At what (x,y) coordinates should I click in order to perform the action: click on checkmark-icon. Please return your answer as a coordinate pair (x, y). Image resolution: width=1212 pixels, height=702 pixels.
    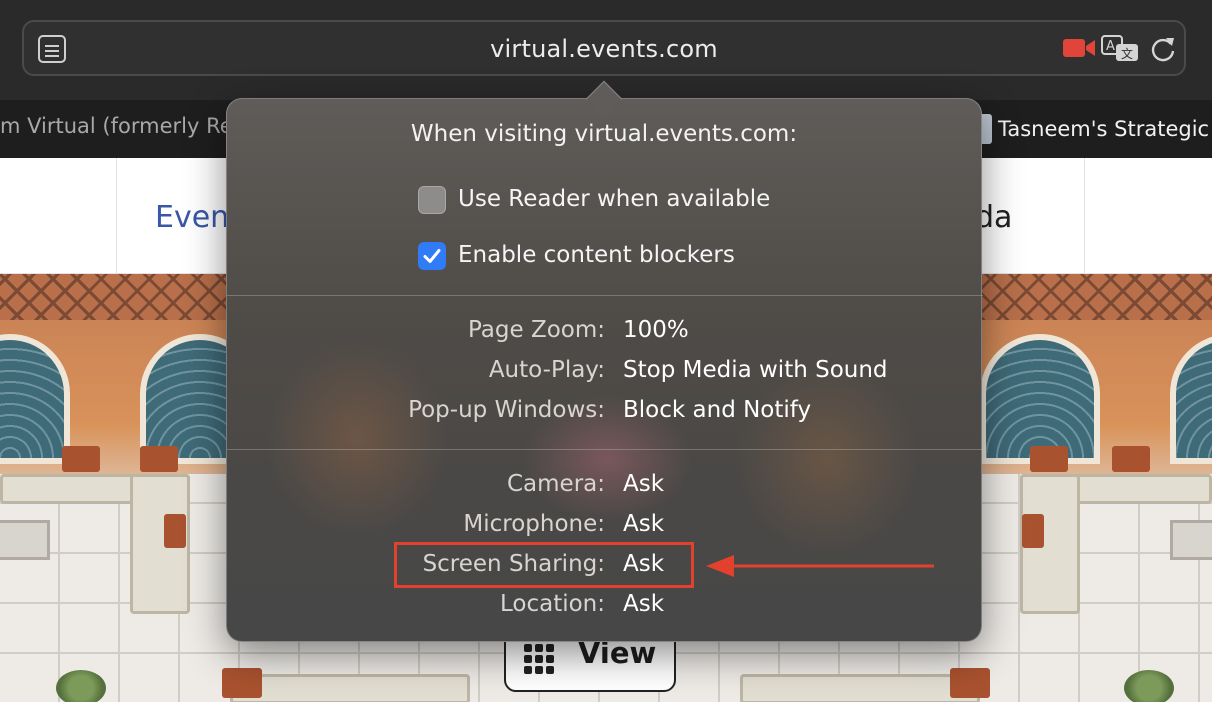
    Looking at the image, I should click on (432, 256).